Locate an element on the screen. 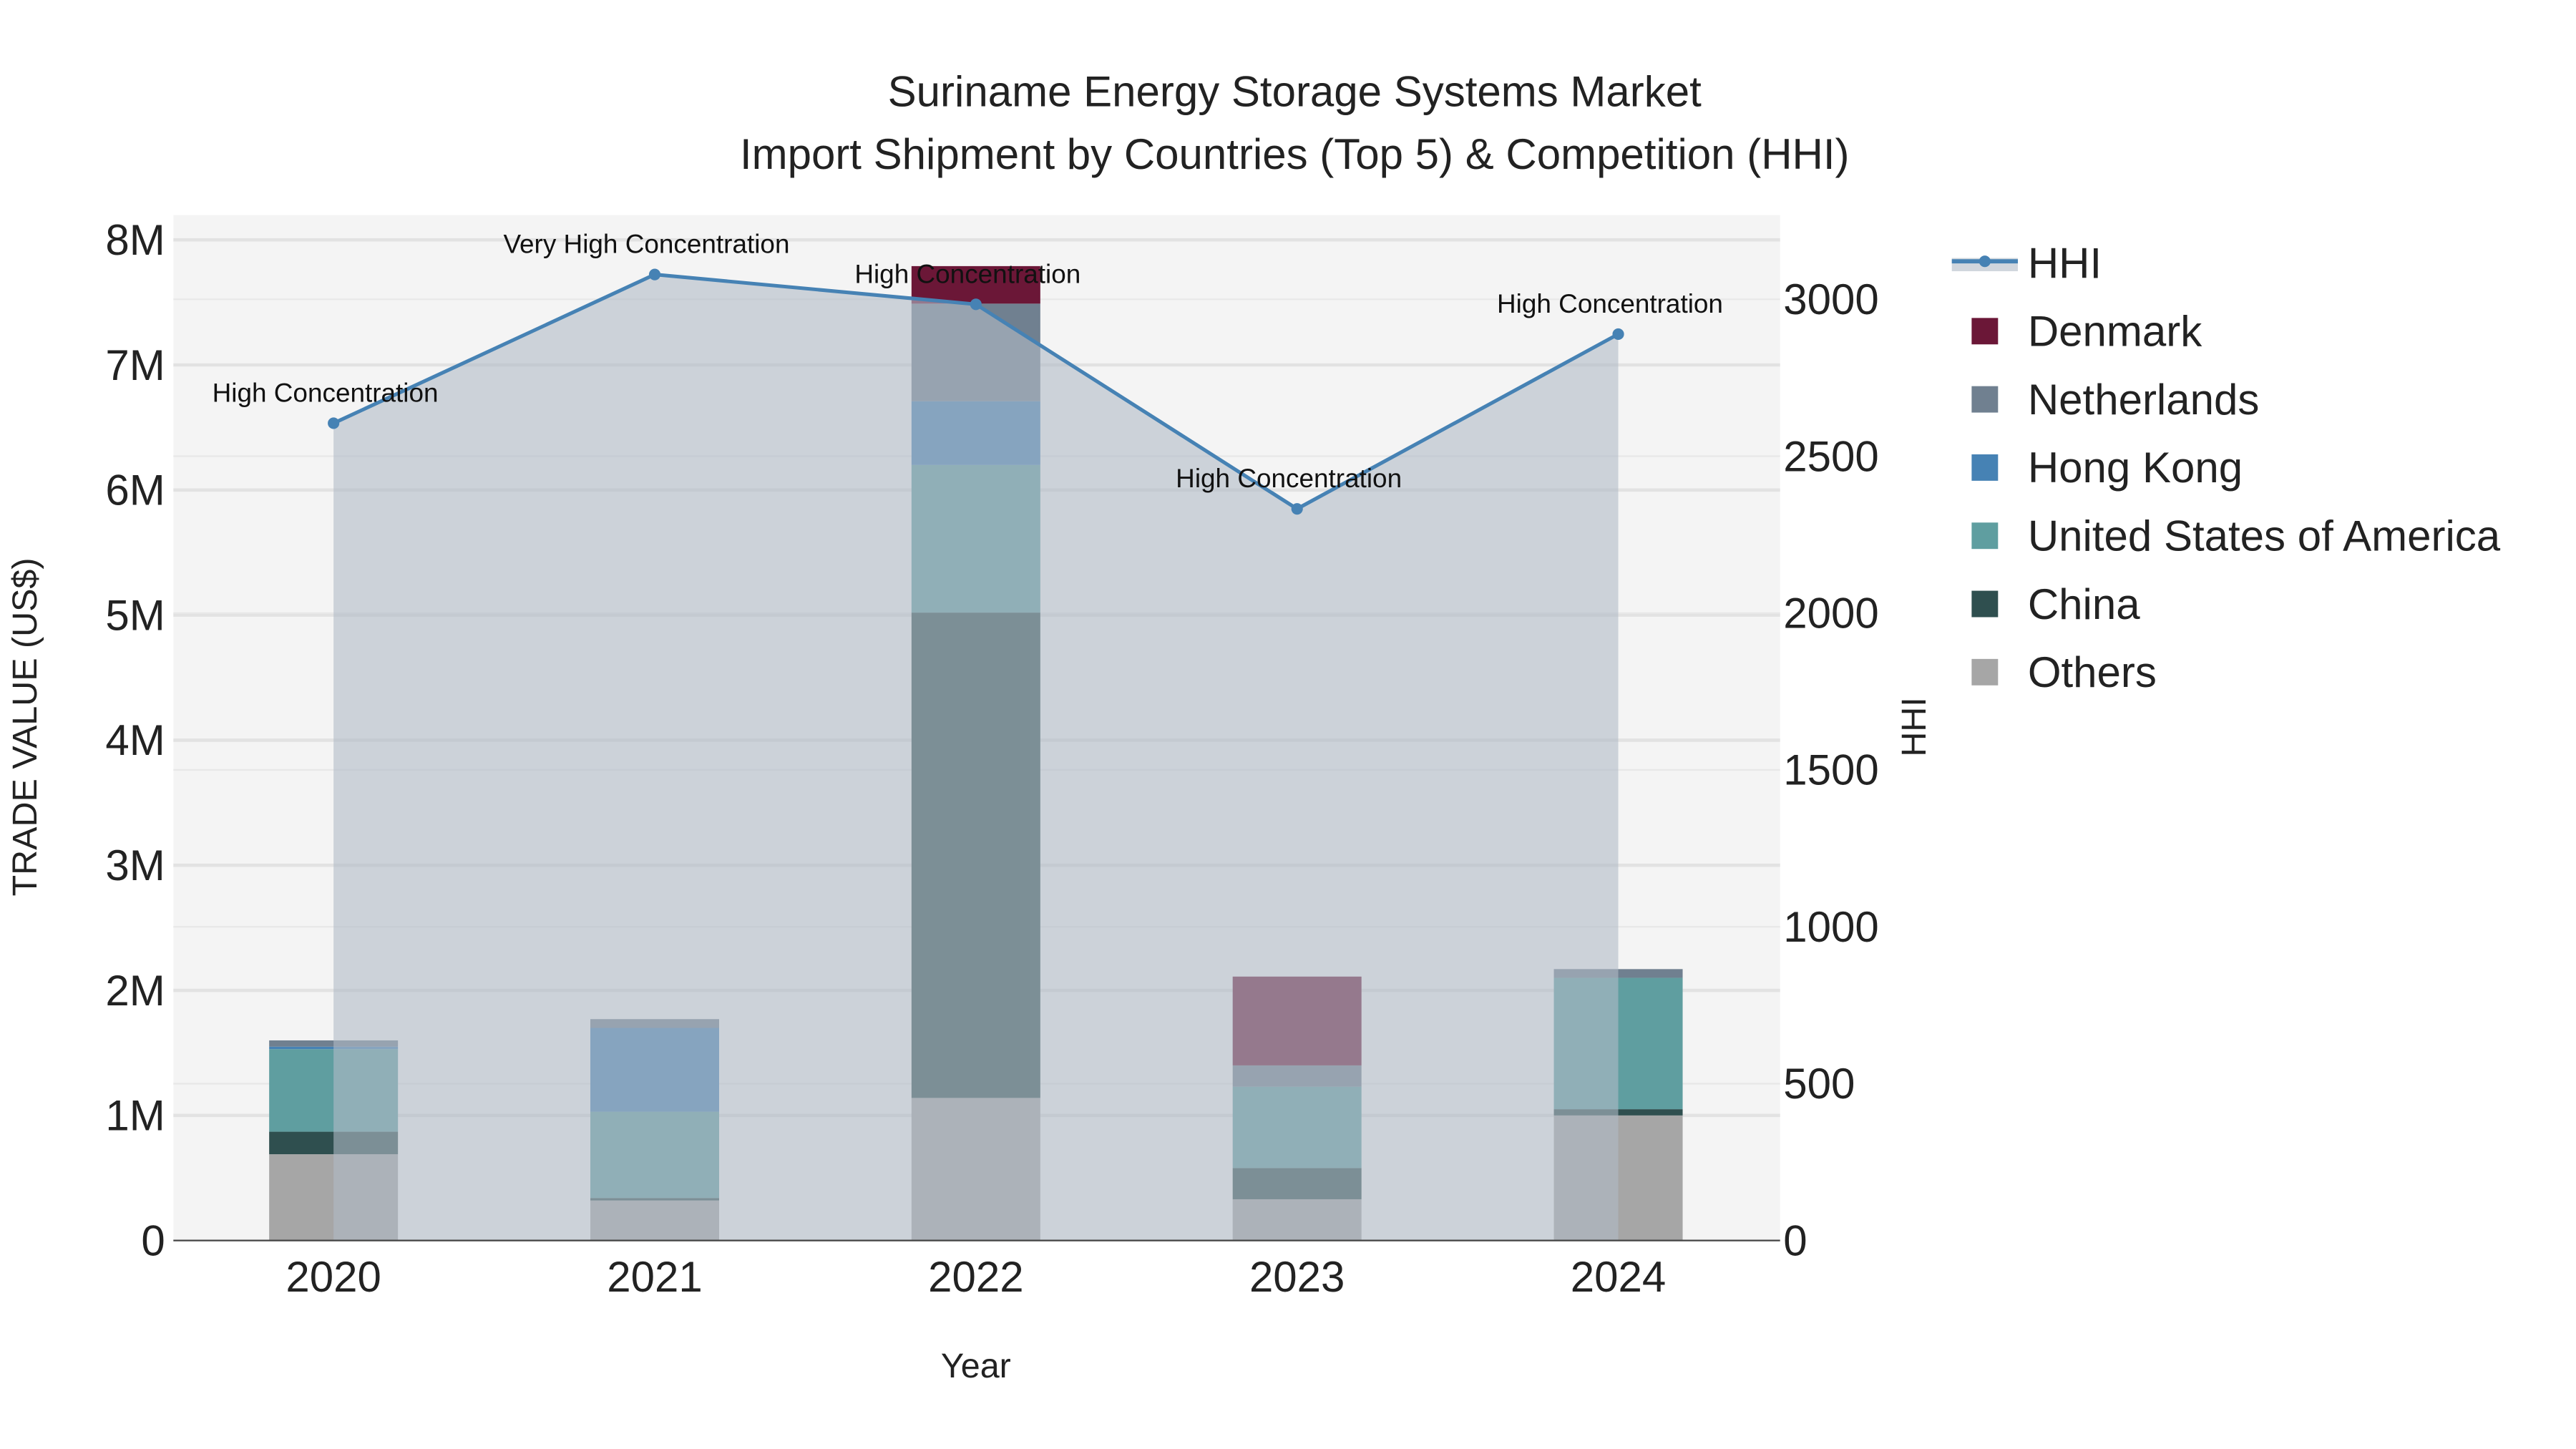  y2-tick-label: 0 is located at coordinates (1795, 1240).